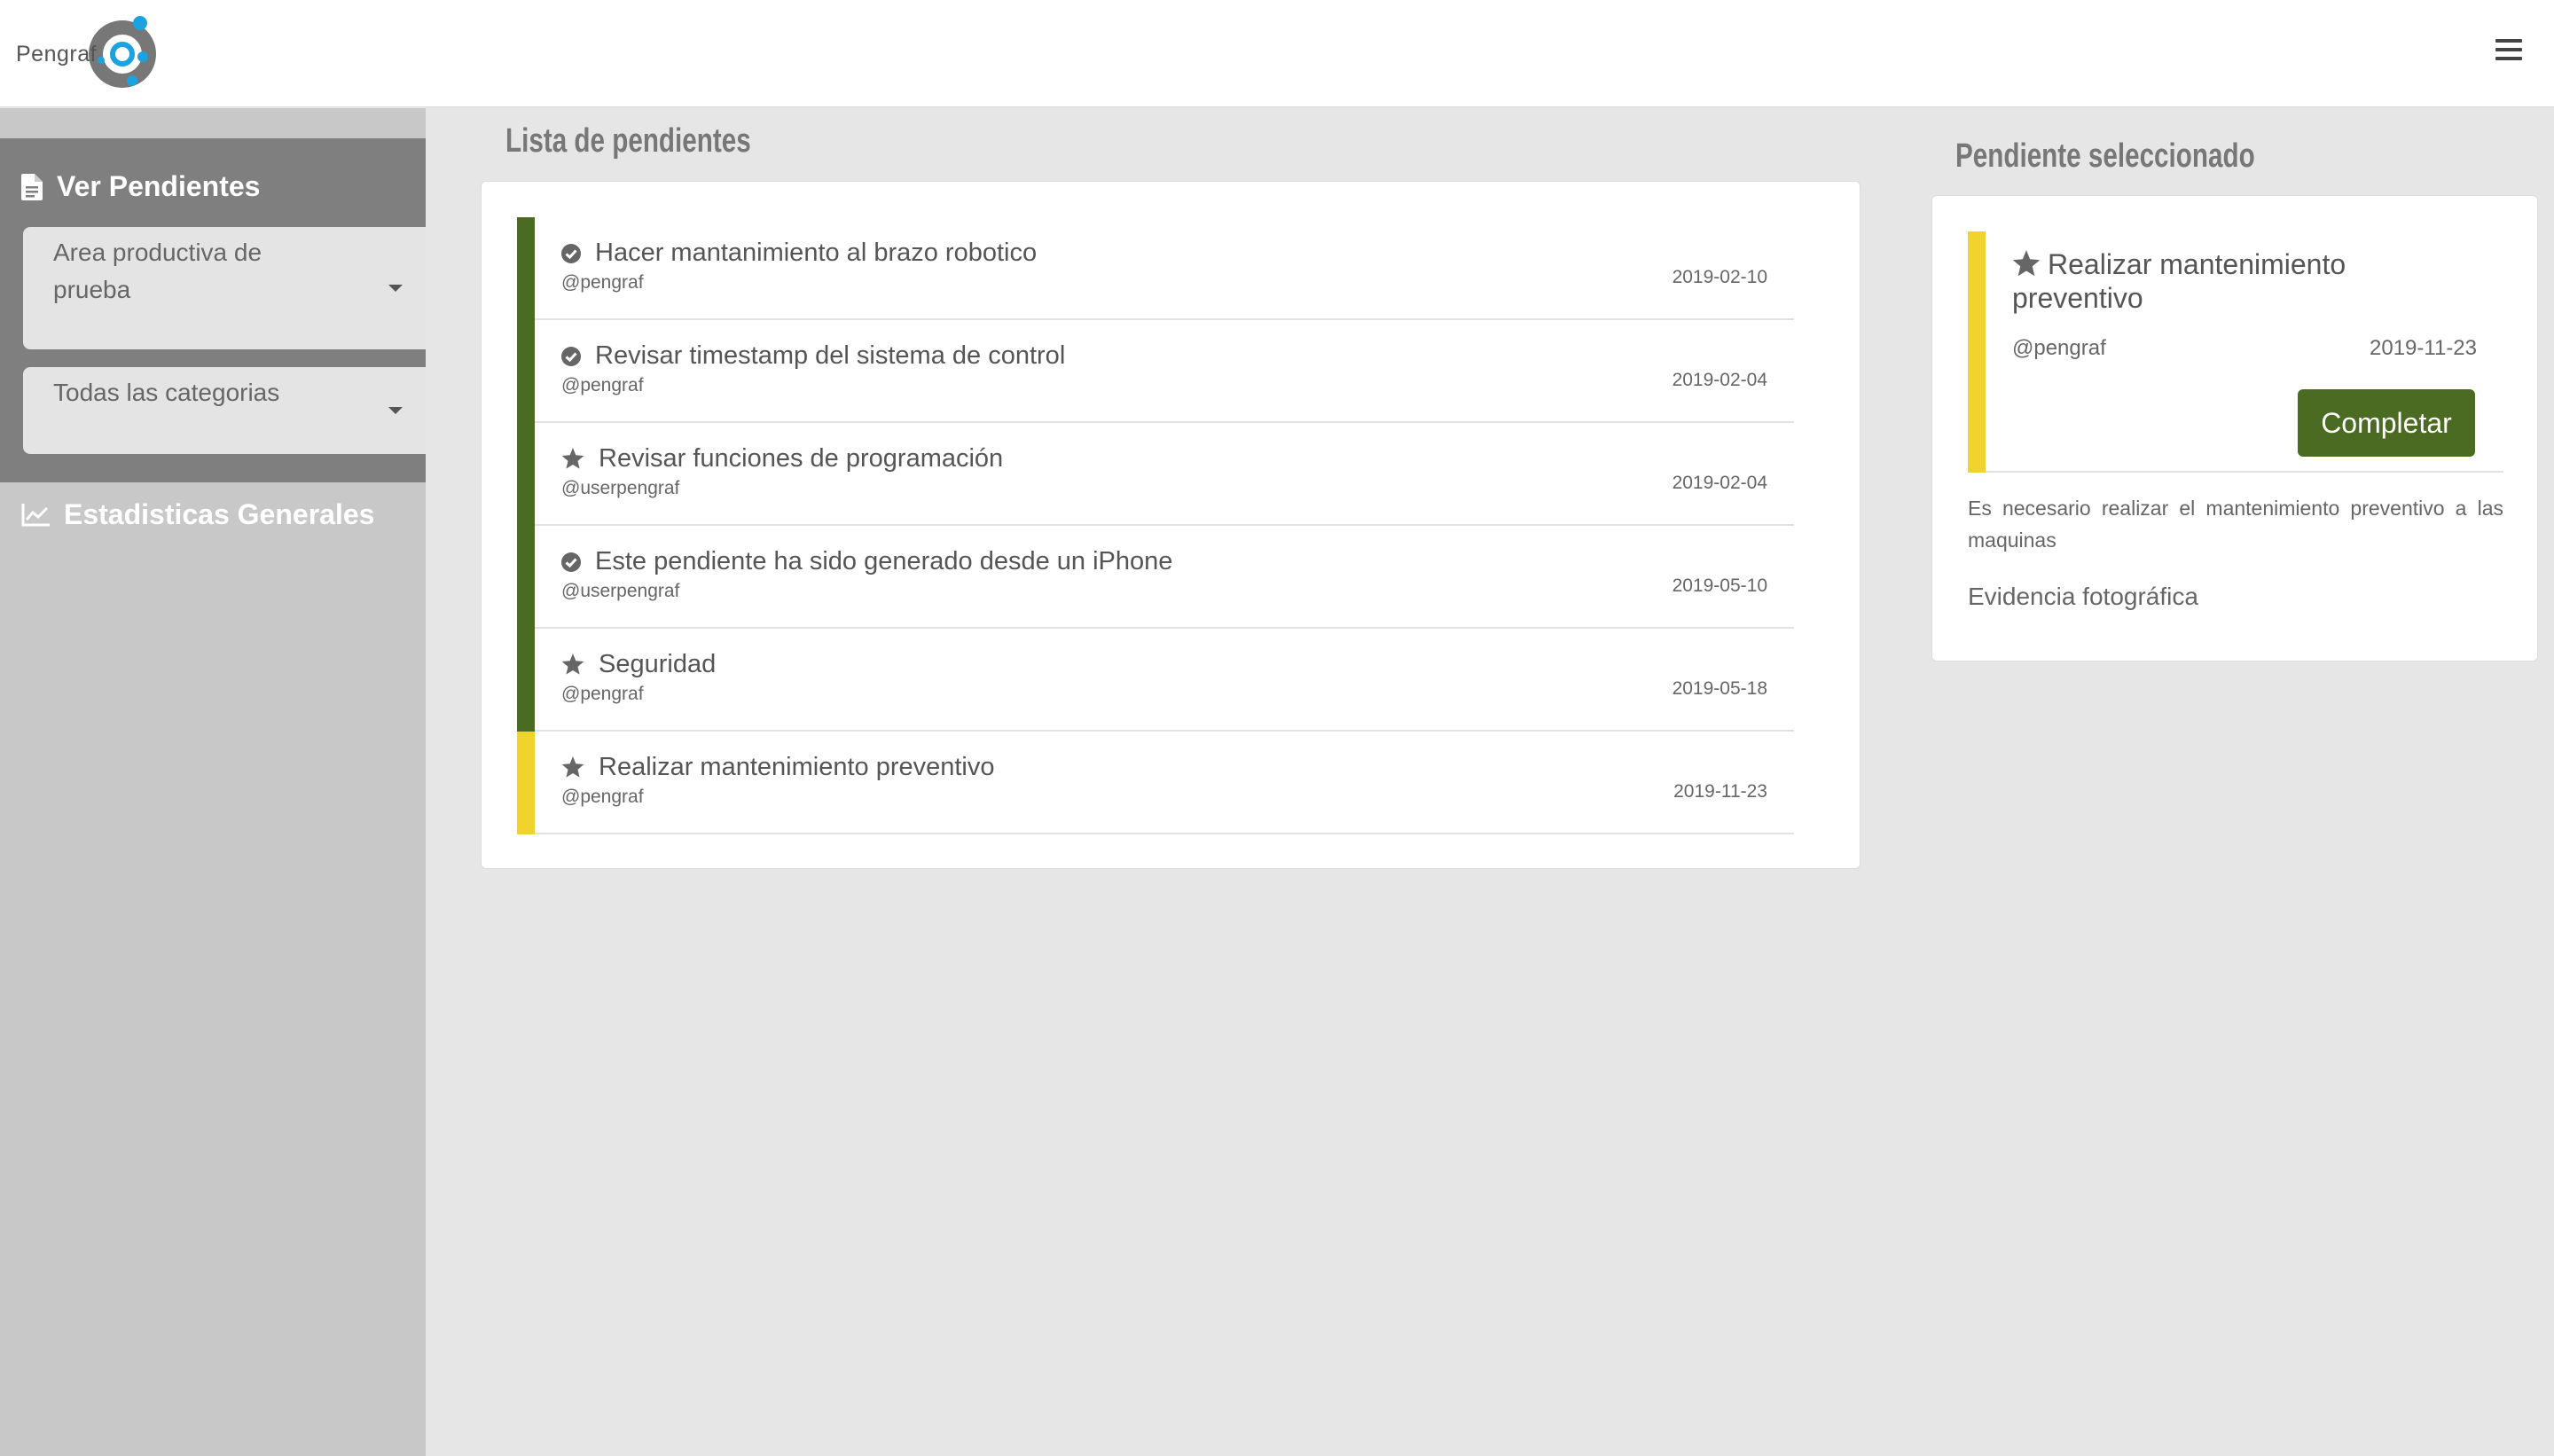 Image resolution: width=2554 pixels, height=1456 pixels. I want to click on list-item-title: Realizar mantenimiento preventivo, so click(778, 767).